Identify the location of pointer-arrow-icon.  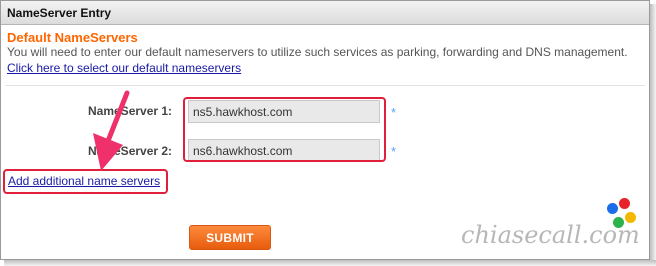
(111, 130).